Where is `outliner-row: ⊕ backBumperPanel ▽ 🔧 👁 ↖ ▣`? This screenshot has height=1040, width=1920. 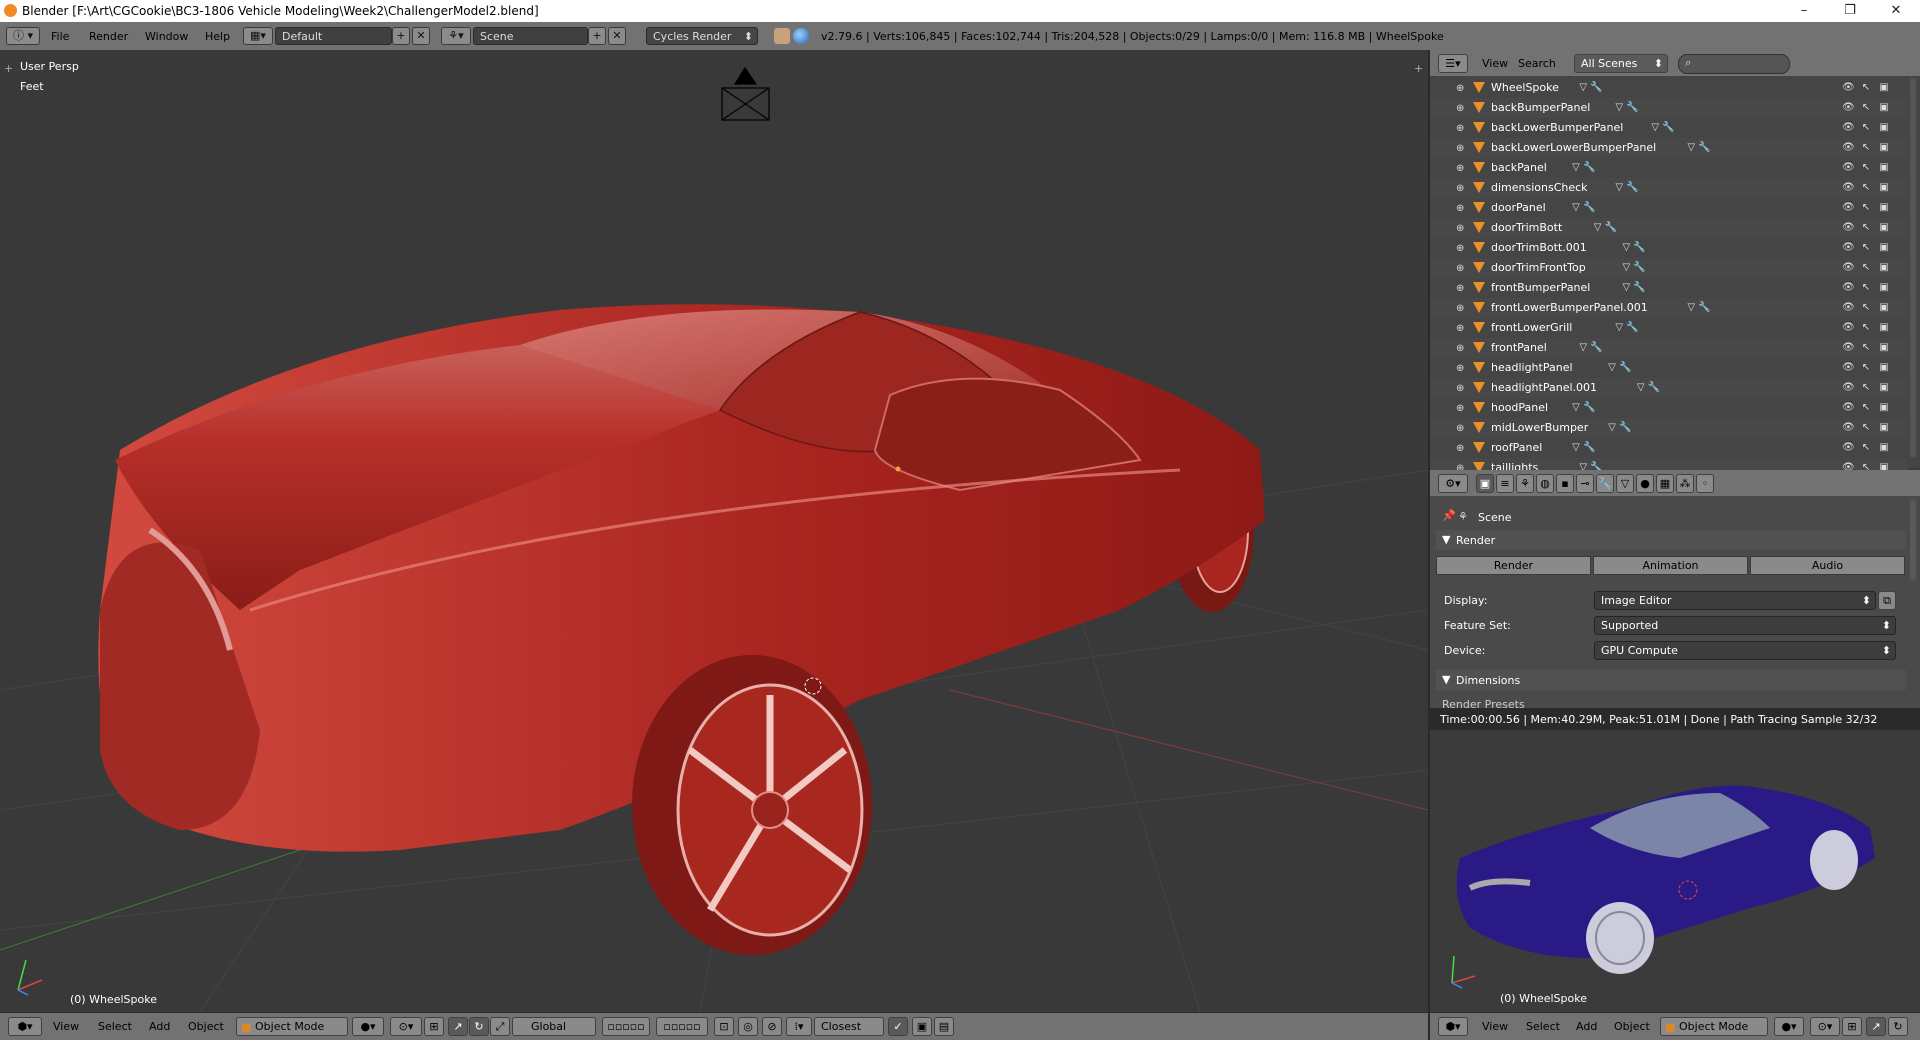 outliner-row: ⊕ backBumperPanel ▽ 🔧 👁 ↖ ▣ is located at coordinates (1669, 108).